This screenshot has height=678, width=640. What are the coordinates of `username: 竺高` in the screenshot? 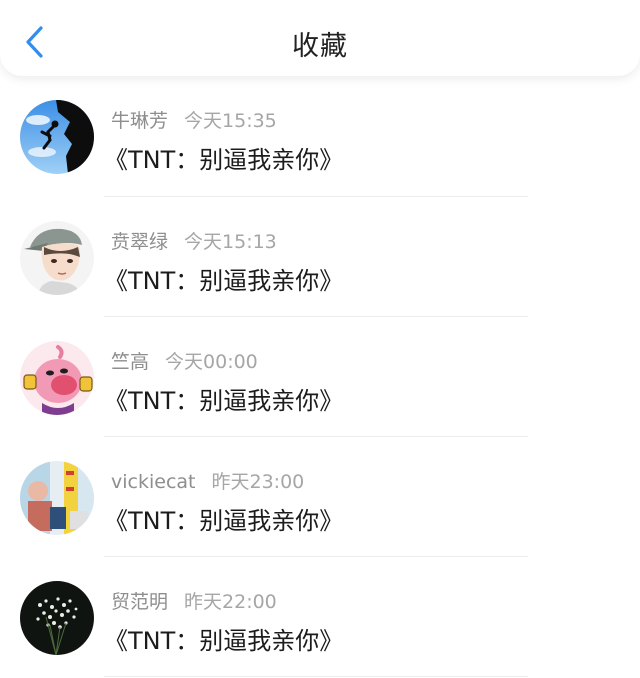 It's located at (130, 362).